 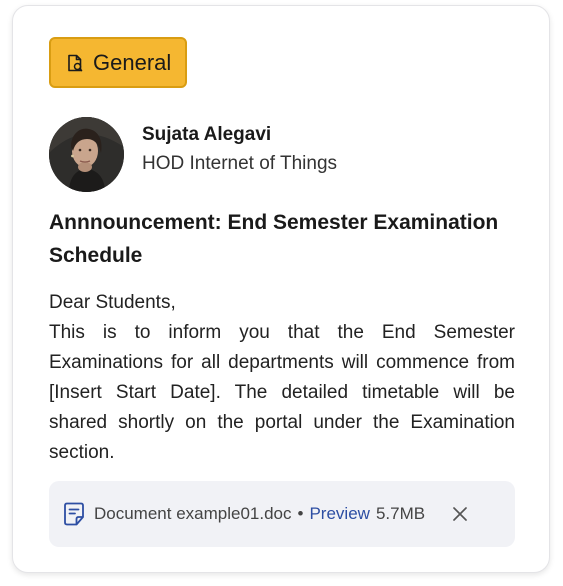 I want to click on author-info: Sujata Alegavi HOD Internet of Things, so click(x=193, y=154).